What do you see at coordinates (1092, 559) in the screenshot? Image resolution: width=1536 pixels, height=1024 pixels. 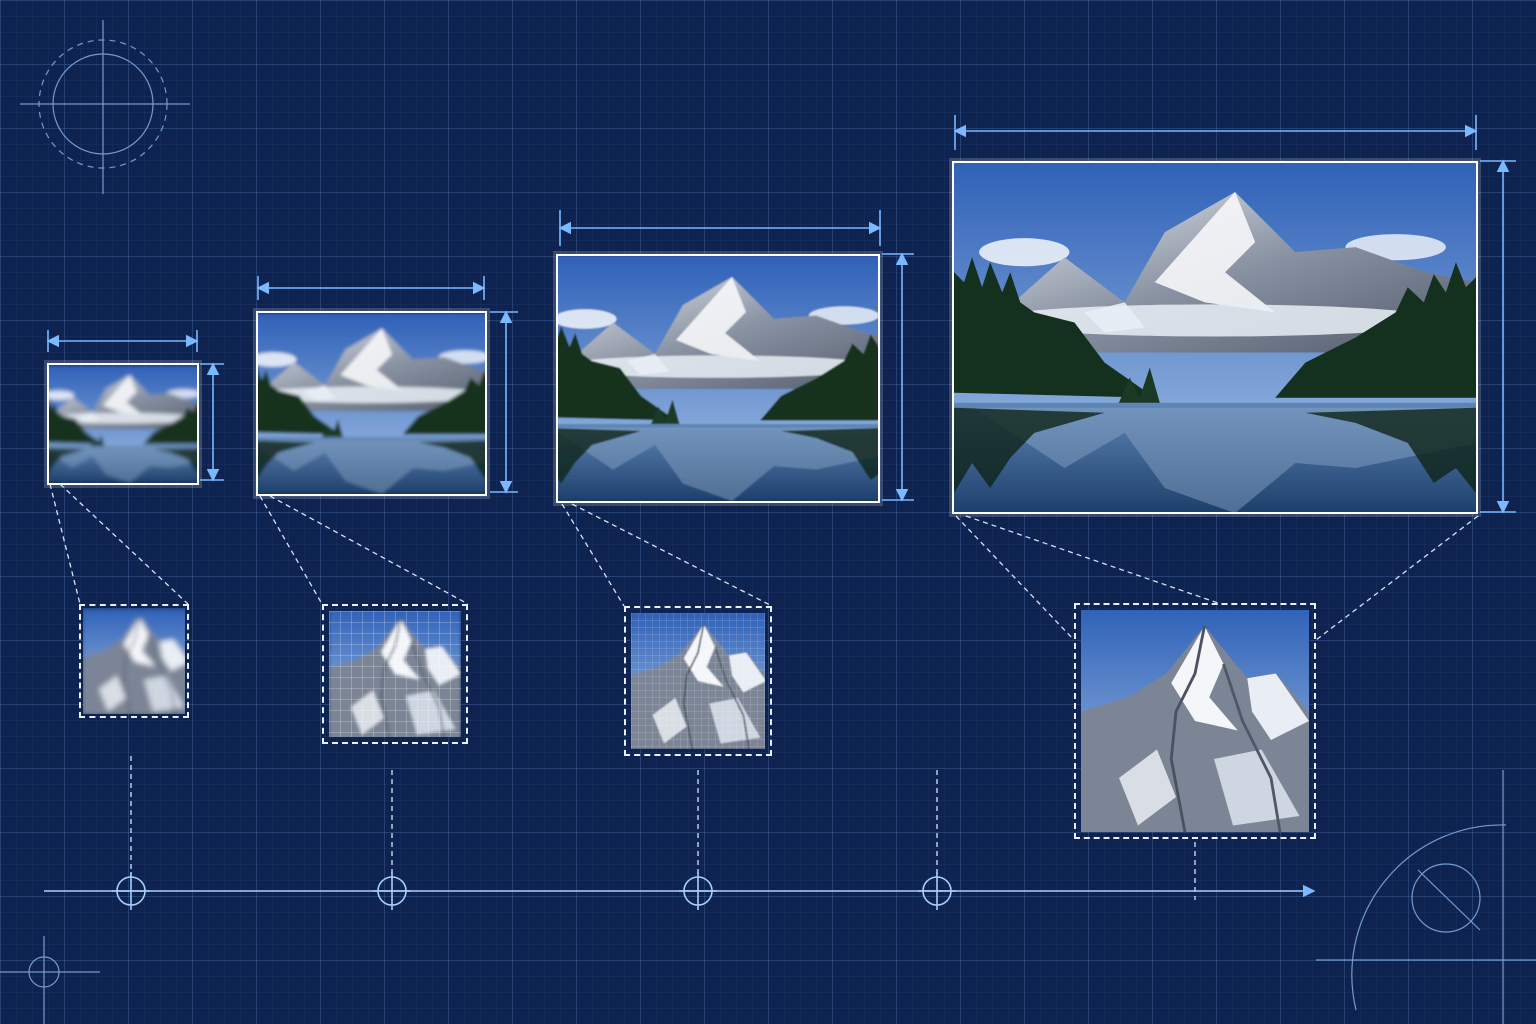 I see `connector-4b` at bounding box center [1092, 559].